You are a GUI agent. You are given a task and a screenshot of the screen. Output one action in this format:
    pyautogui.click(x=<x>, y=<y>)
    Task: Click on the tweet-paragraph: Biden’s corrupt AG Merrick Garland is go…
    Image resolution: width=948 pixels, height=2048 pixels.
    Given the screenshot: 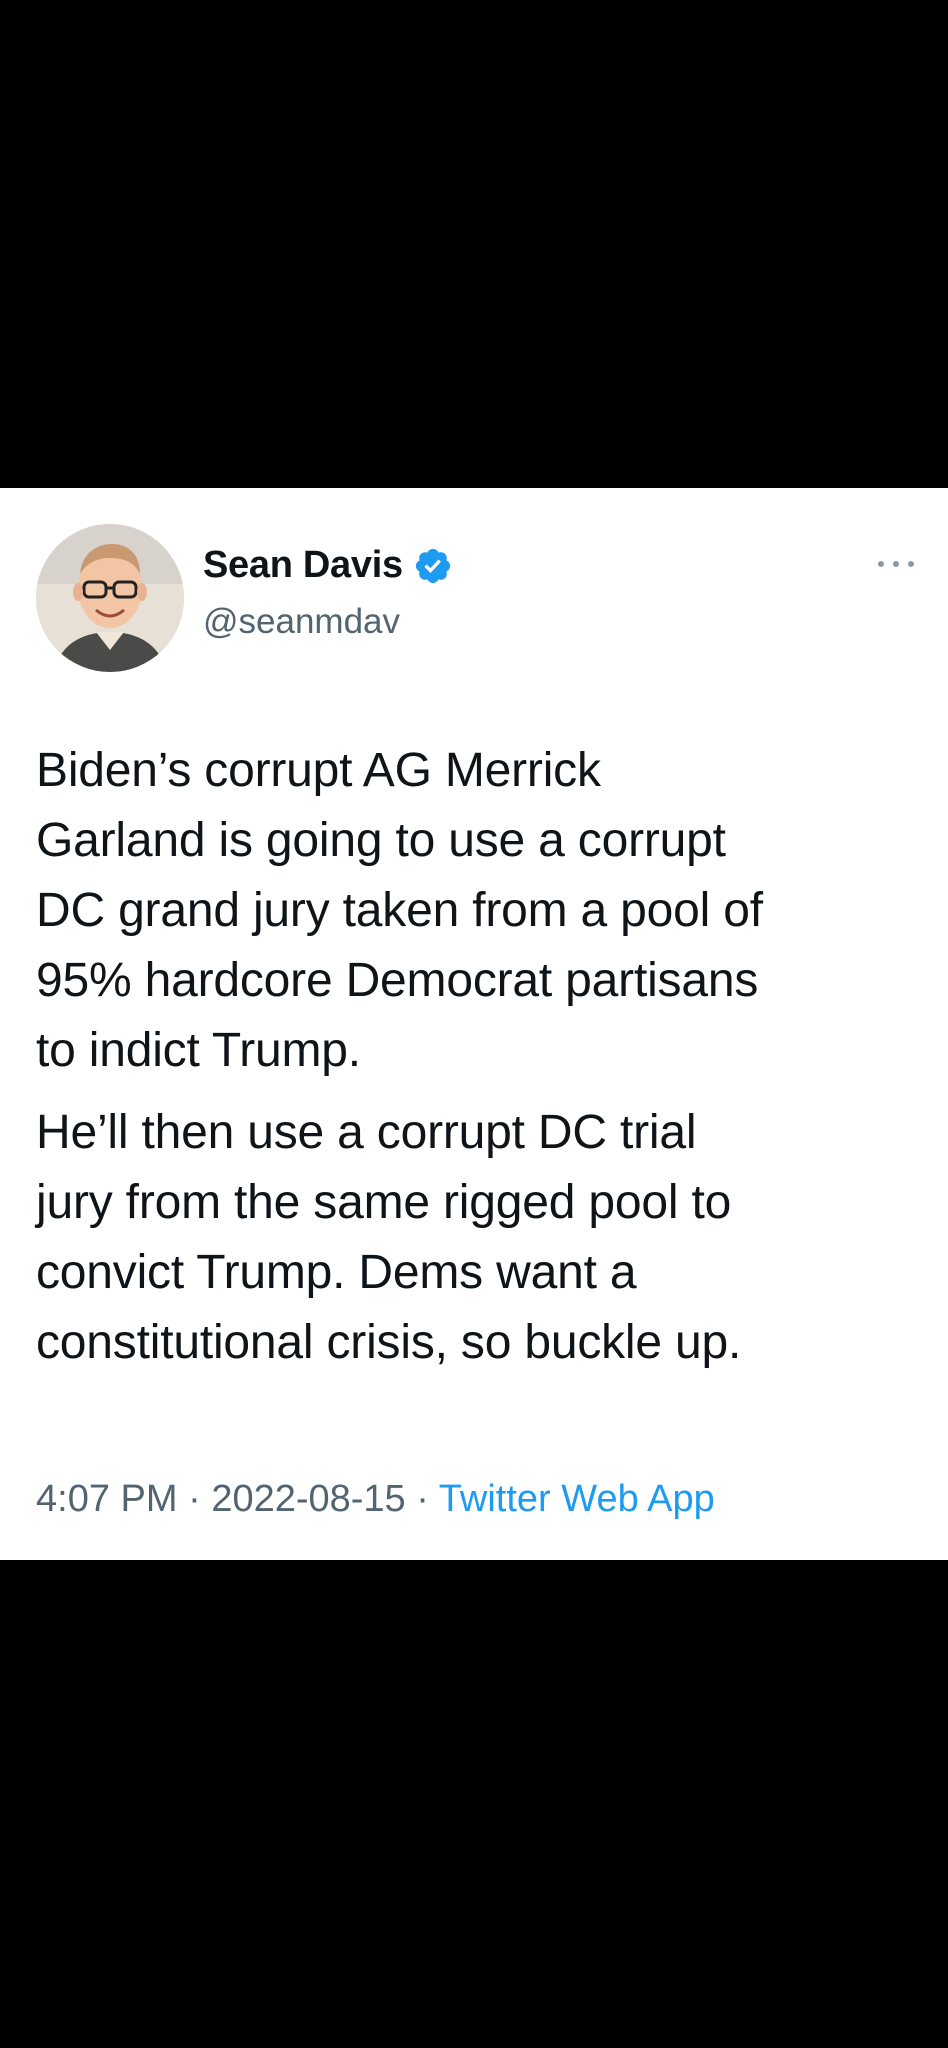 What is the action you would take?
    pyautogui.click(x=399, y=910)
    